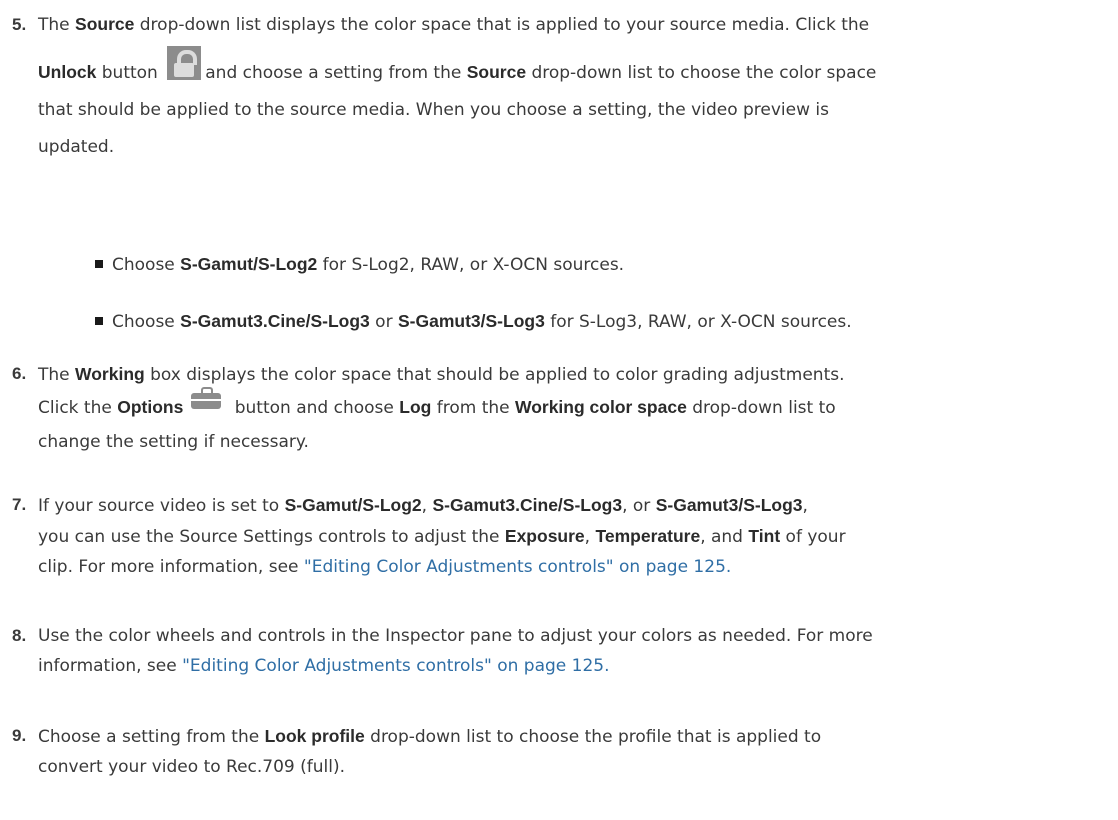  What do you see at coordinates (184, 63) in the screenshot?
I see `lock-icon` at bounding box center [184, 63].